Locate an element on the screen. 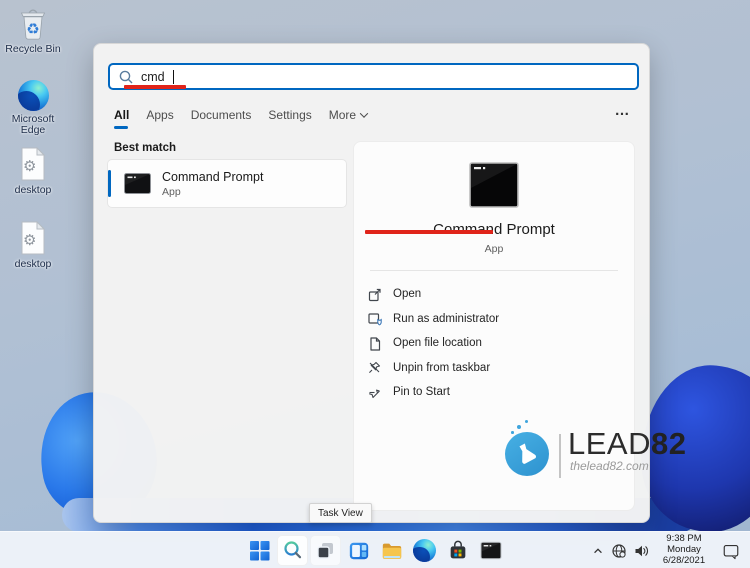 This screenshot has width=750, height=568. watermark-text: LEAD82 thelead82.com is located at coordinates (627, 450).